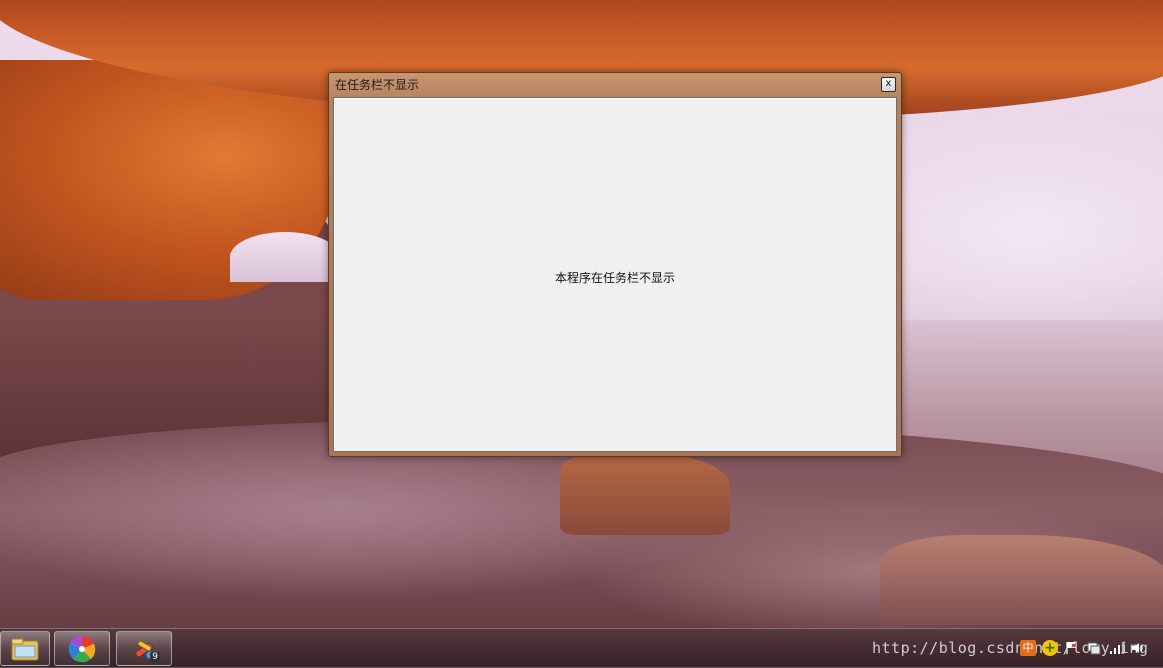 Image resolution: width=1163 pixels, height=668 pixels. Describe the element at coordinates (144, 648) in the screenshot. I see `taskbar-paint-button: 9` at that location.